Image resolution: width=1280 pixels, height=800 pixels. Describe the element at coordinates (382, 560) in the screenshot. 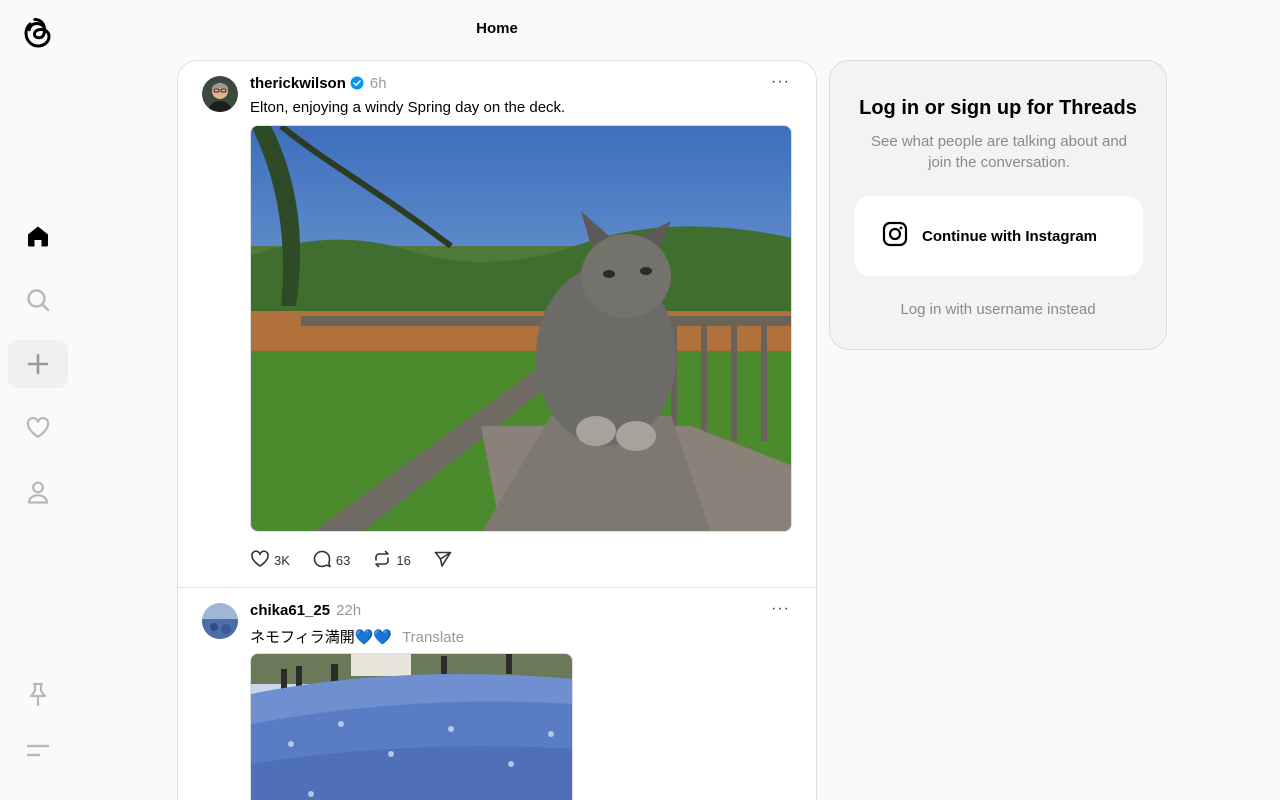

I see `repost-icon` at that location.